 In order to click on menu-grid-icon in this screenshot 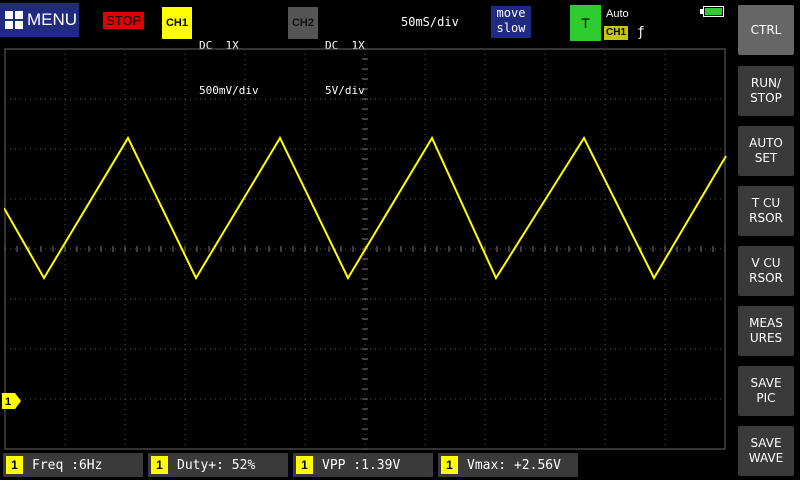, I will do `click(14, 20)`.